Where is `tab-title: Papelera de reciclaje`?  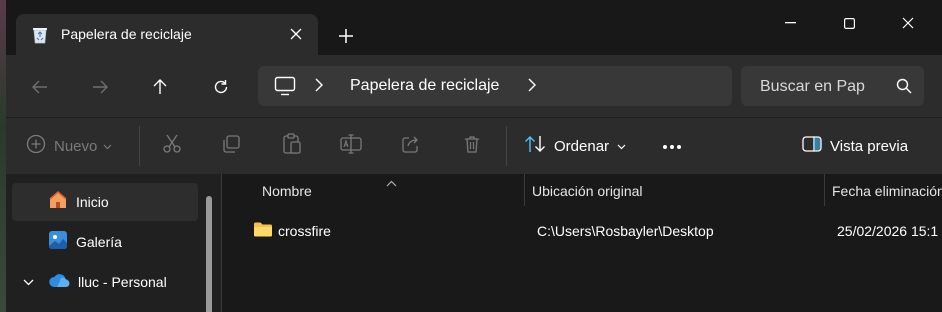 tab-title: Papelera de reciclaje is located at coordinates (126, 34).